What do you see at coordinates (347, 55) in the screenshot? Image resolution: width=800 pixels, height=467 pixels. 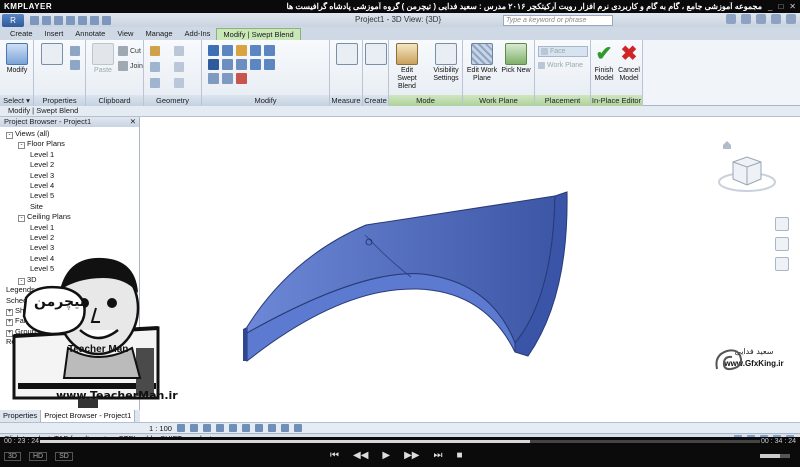 I see `measure-button` at bounding box center [347, 55].